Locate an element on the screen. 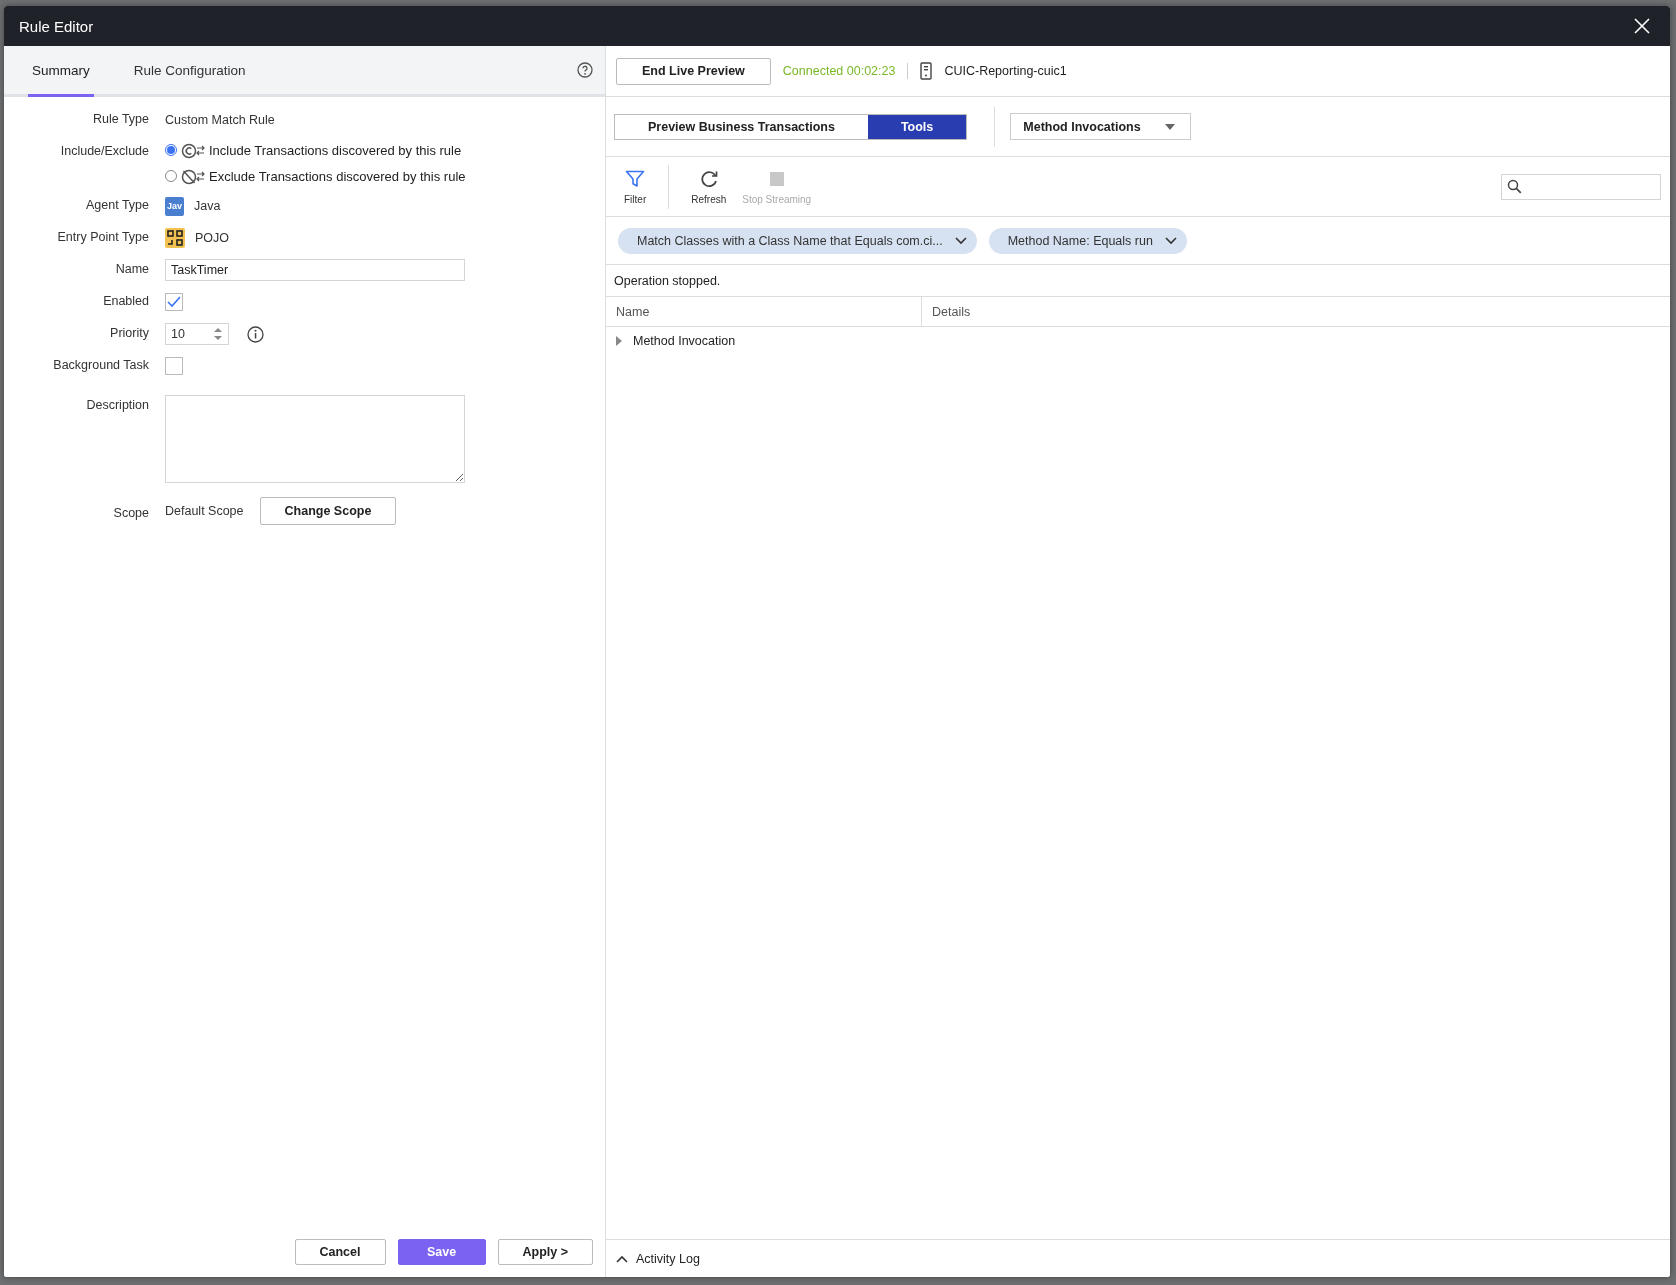  field-label: Background Task is located at coordinates (100, 364).